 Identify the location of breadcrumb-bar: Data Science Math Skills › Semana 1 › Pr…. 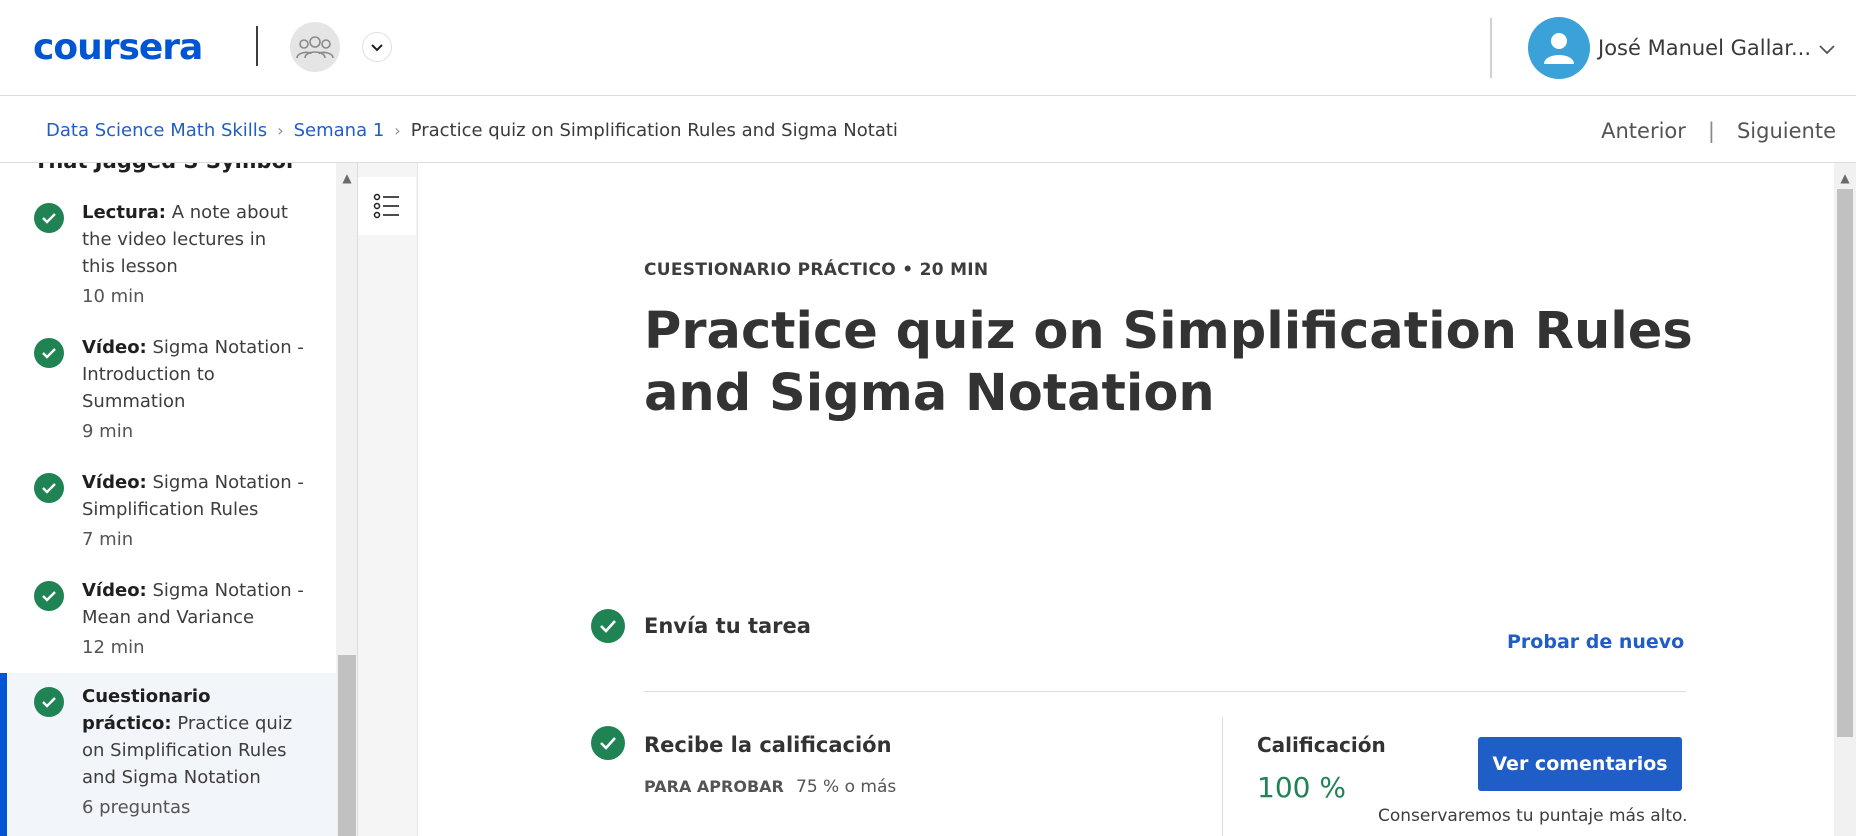
(928, 130).